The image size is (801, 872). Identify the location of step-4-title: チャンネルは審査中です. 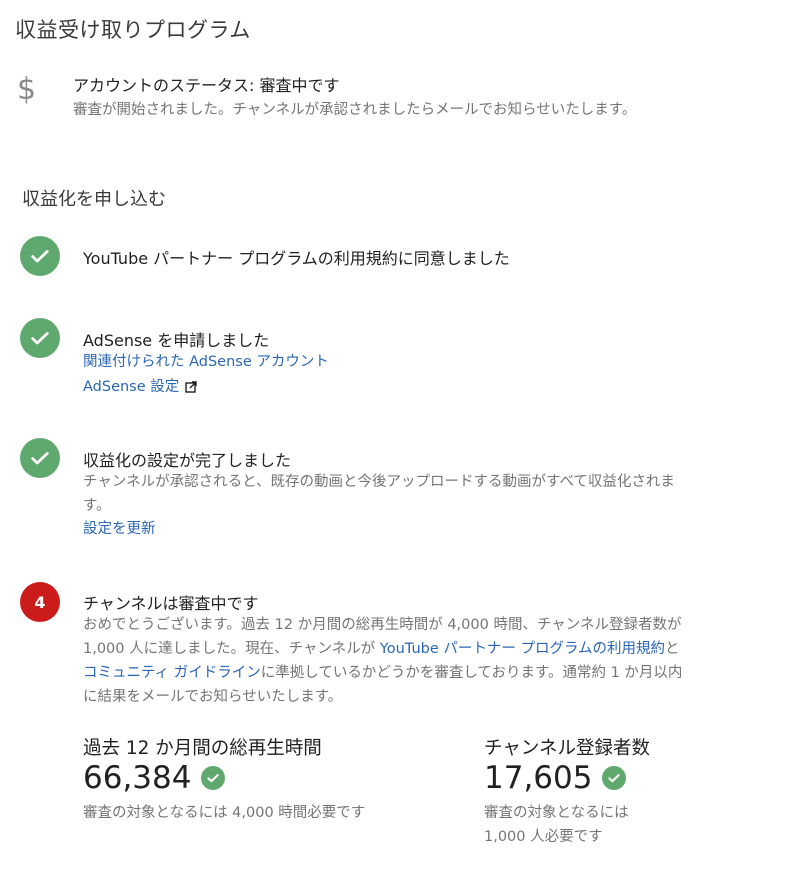
(171, 603).